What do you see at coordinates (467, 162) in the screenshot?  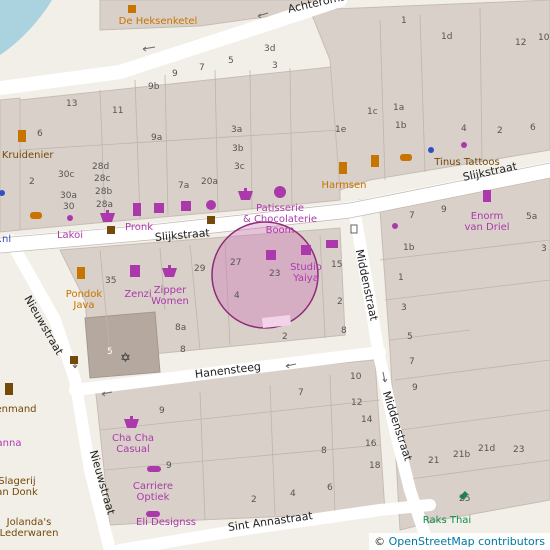 I see `poi-label-tinus-tattoos: Tinus Tattoos` at bounding box center [467, 162].